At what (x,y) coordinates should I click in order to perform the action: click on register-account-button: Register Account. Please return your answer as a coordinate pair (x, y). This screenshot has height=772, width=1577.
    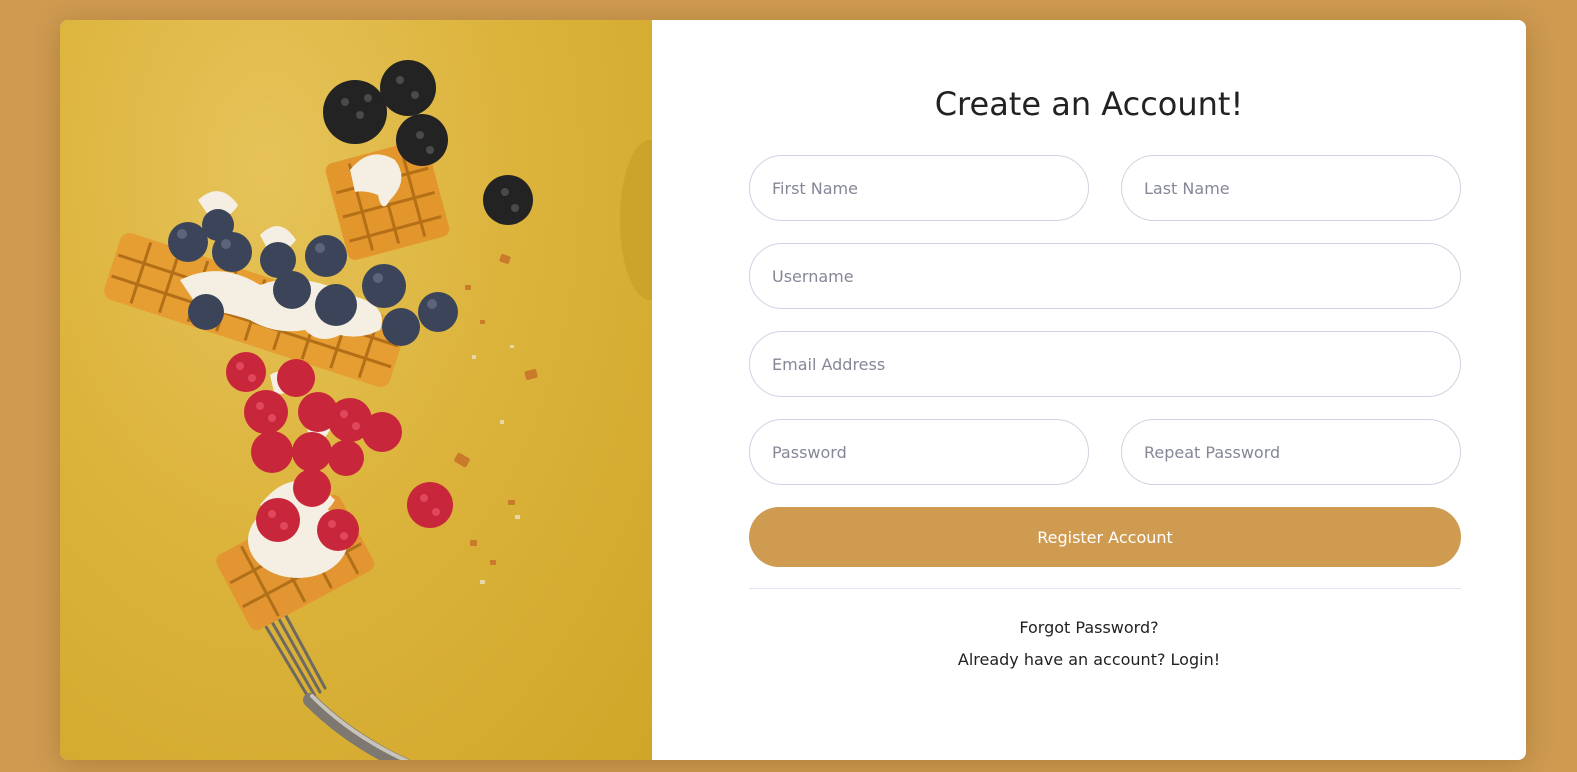
    Looking at the image, I should click on (1105, 537).